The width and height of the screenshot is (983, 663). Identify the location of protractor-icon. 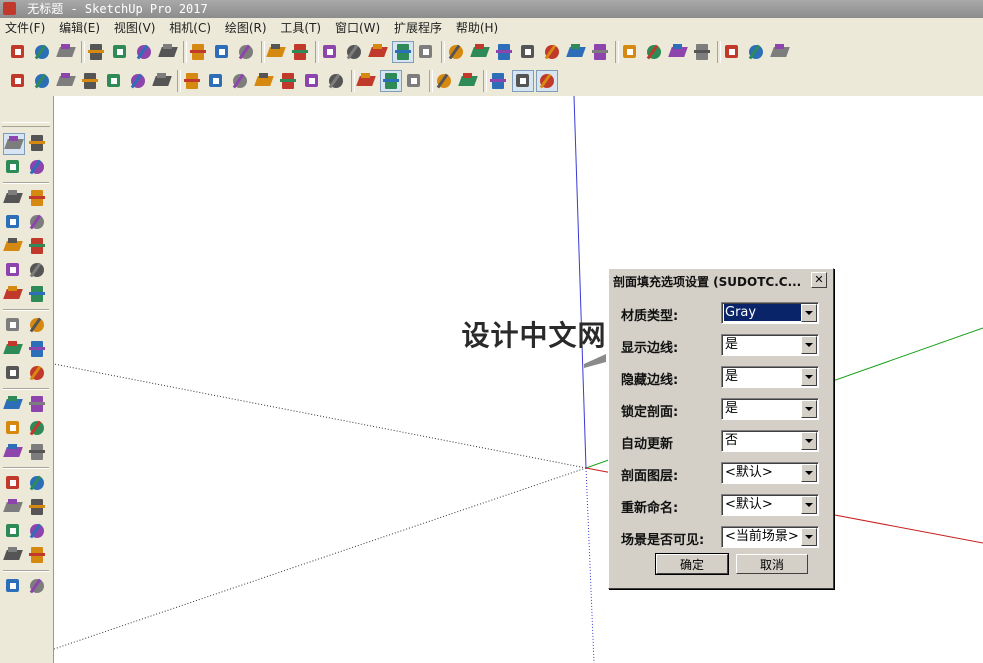
(13, 428).